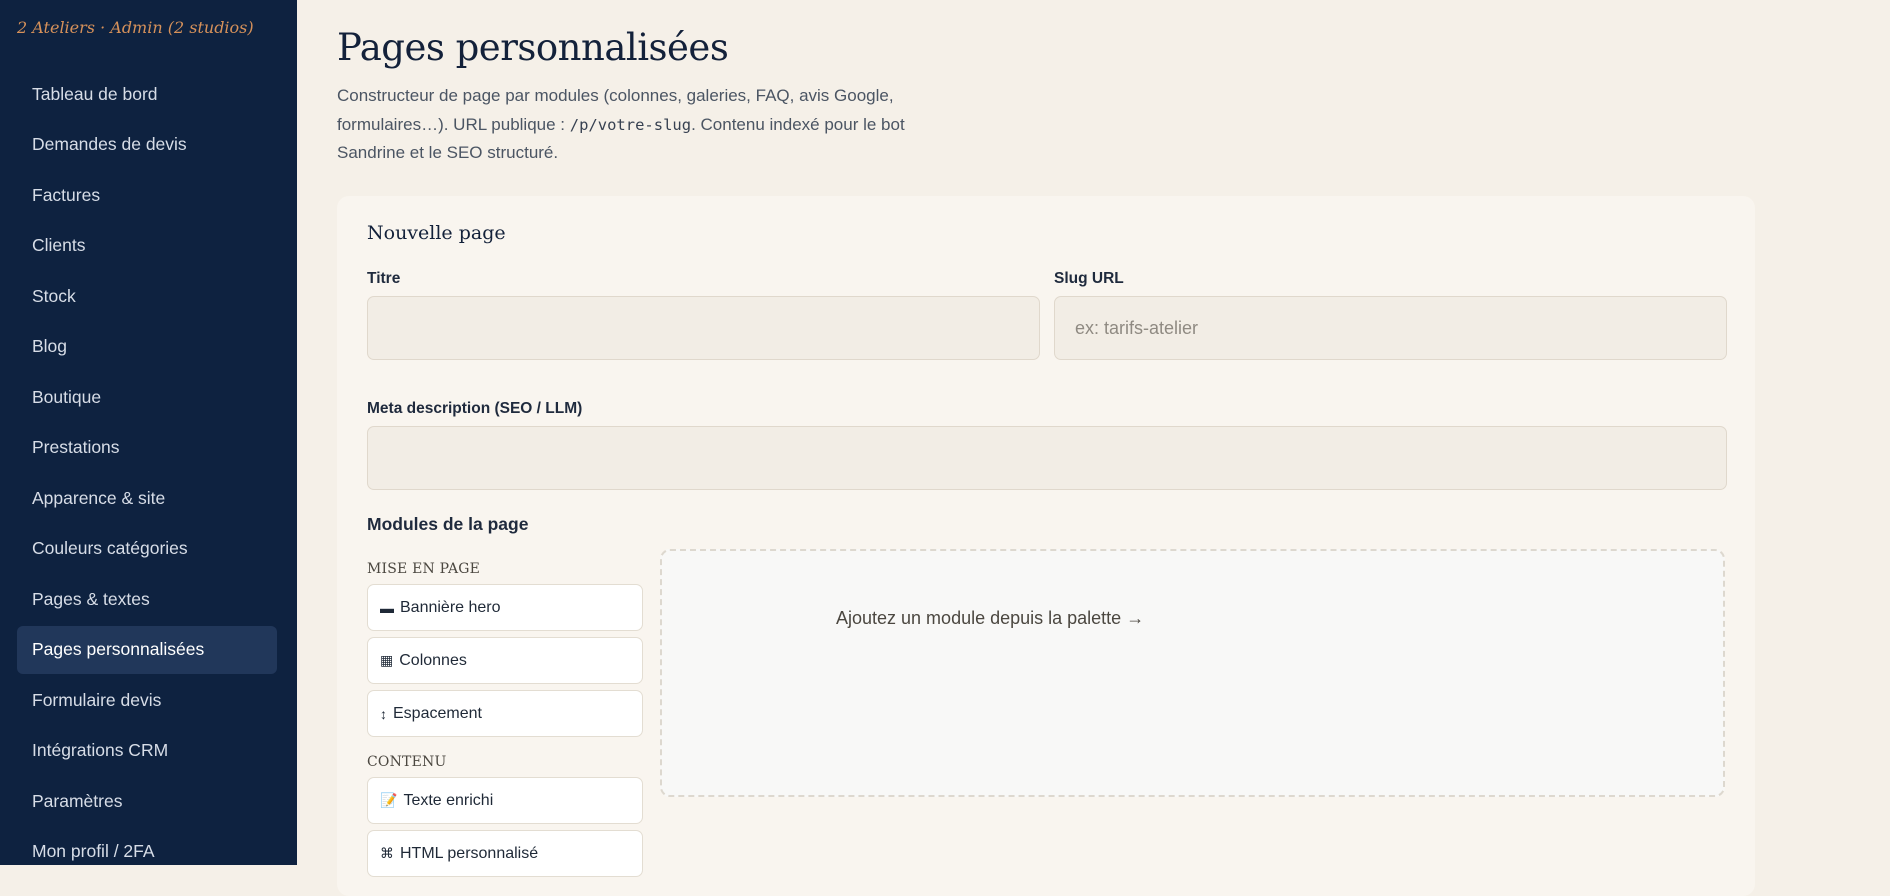 The width and height of the screenshot is (1890, 896). What do you see at coordinates (93, 851) in the screenshot?
I see `sidebar-item-label: Mon profil / 2FA` at bounding box center [93, 851].